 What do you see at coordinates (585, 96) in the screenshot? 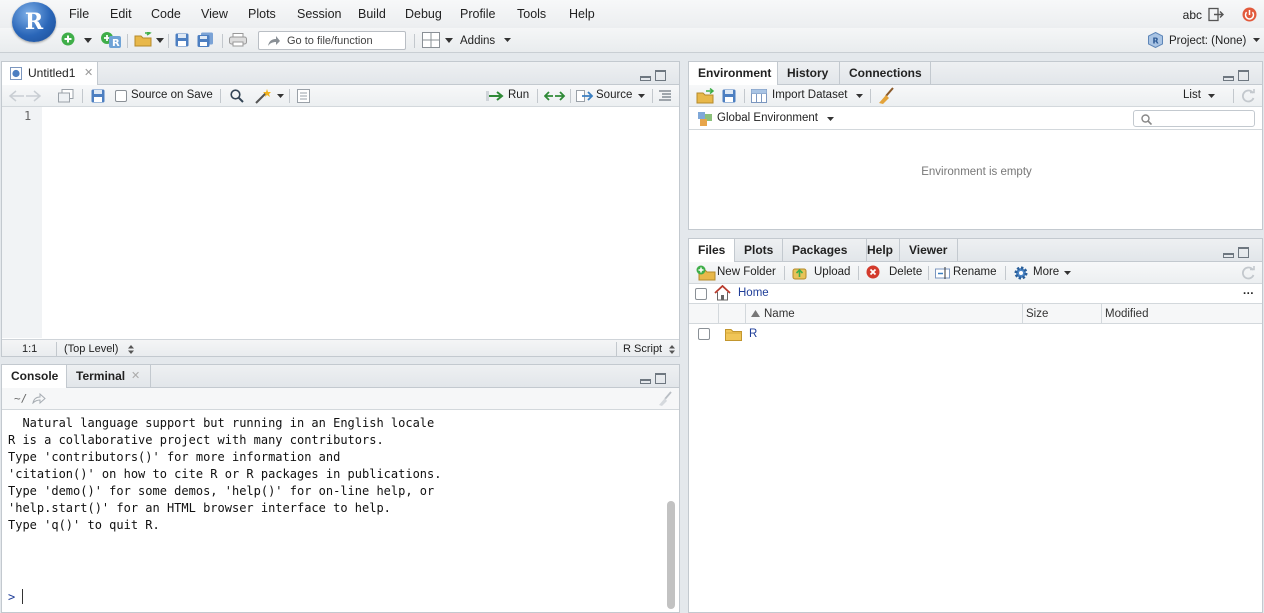
I see `source-arrow-icon` at bounding box center [585, 96].